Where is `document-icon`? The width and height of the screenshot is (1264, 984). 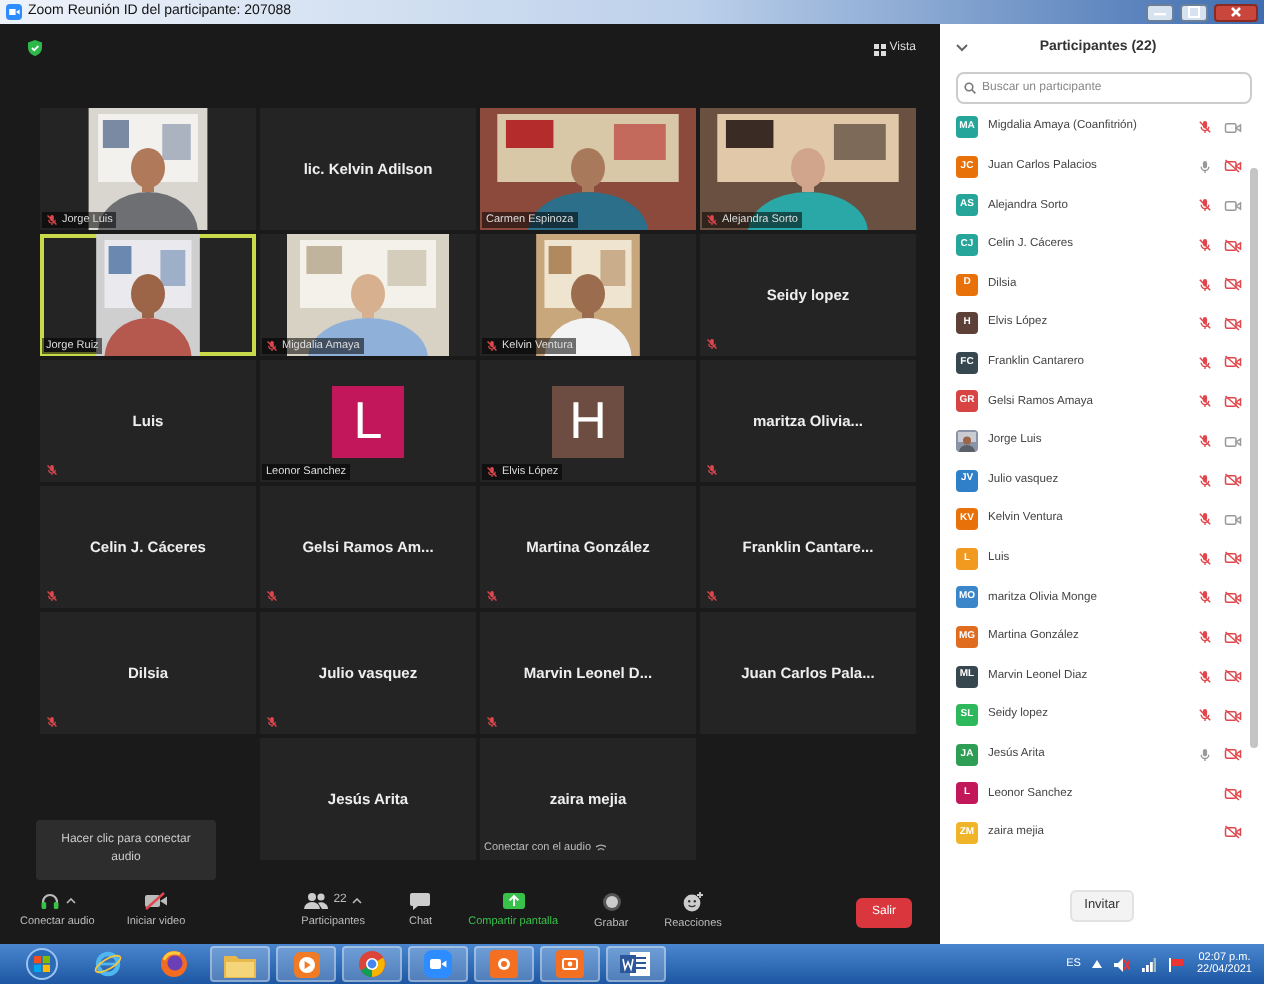 document-icon is located at coordinates (636, 964).